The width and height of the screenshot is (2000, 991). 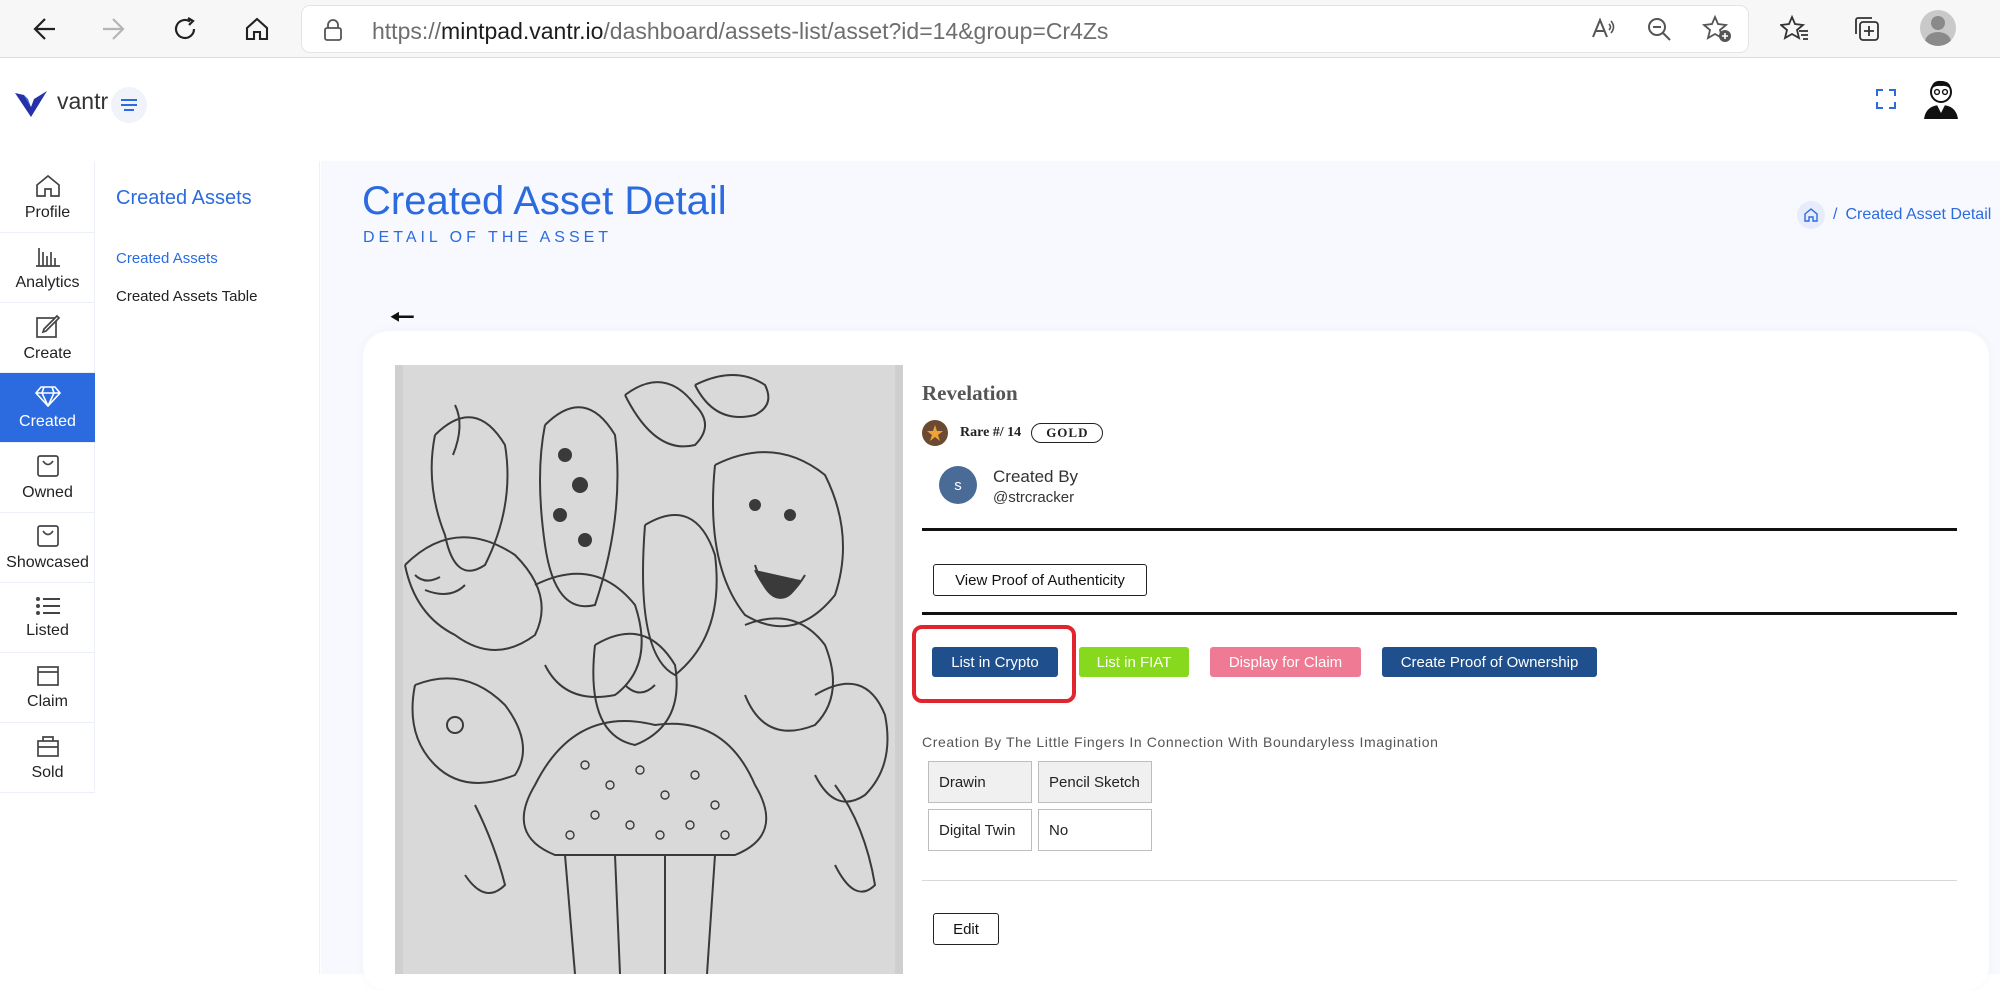 I want to click on breadcrumb: / Created Asset Detail, so click(x=1894, y=215).